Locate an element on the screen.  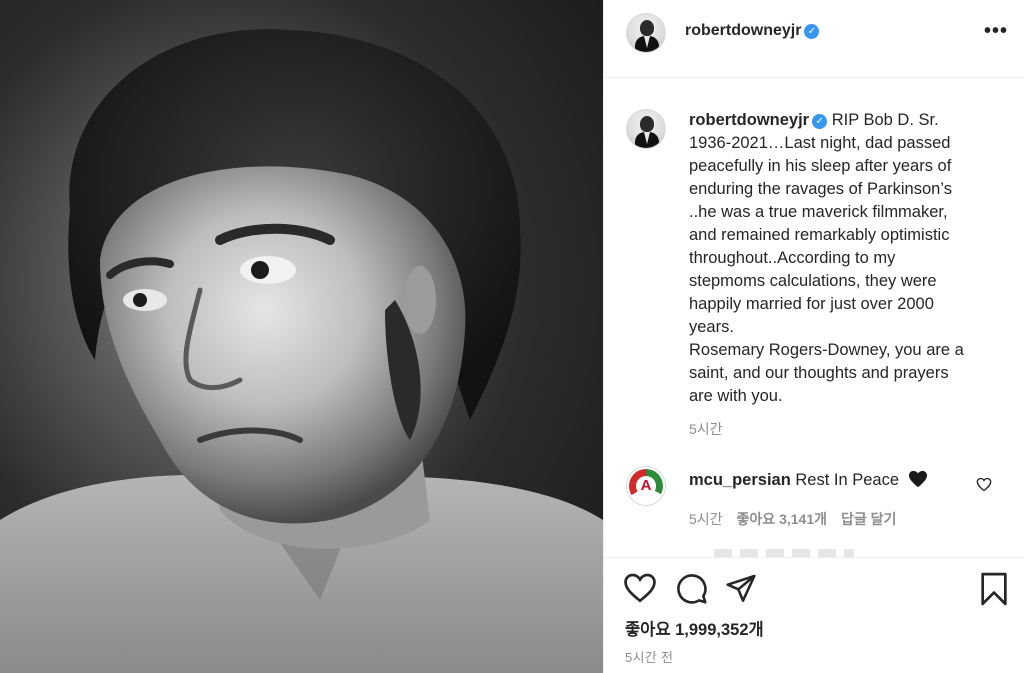
comment-likes: 좋아요 3,141개 is located at coordinates (782, 519).